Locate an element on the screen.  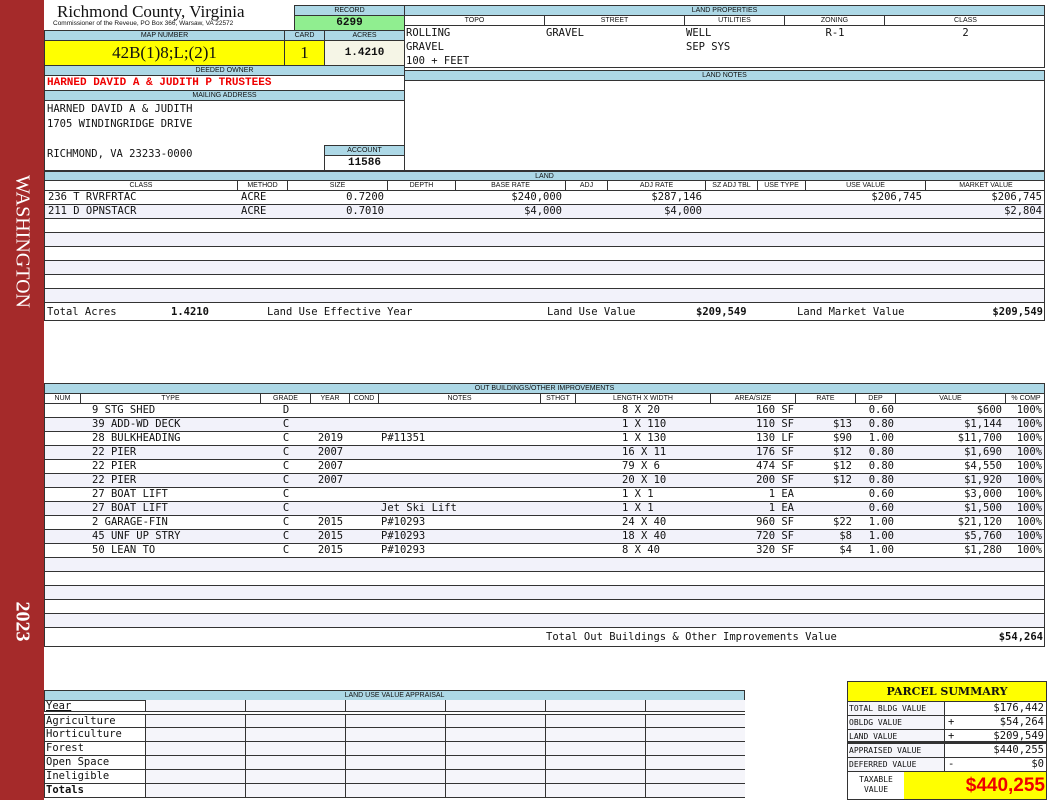
luva-row-label: Agriculture is located at coordinates (81, 721).